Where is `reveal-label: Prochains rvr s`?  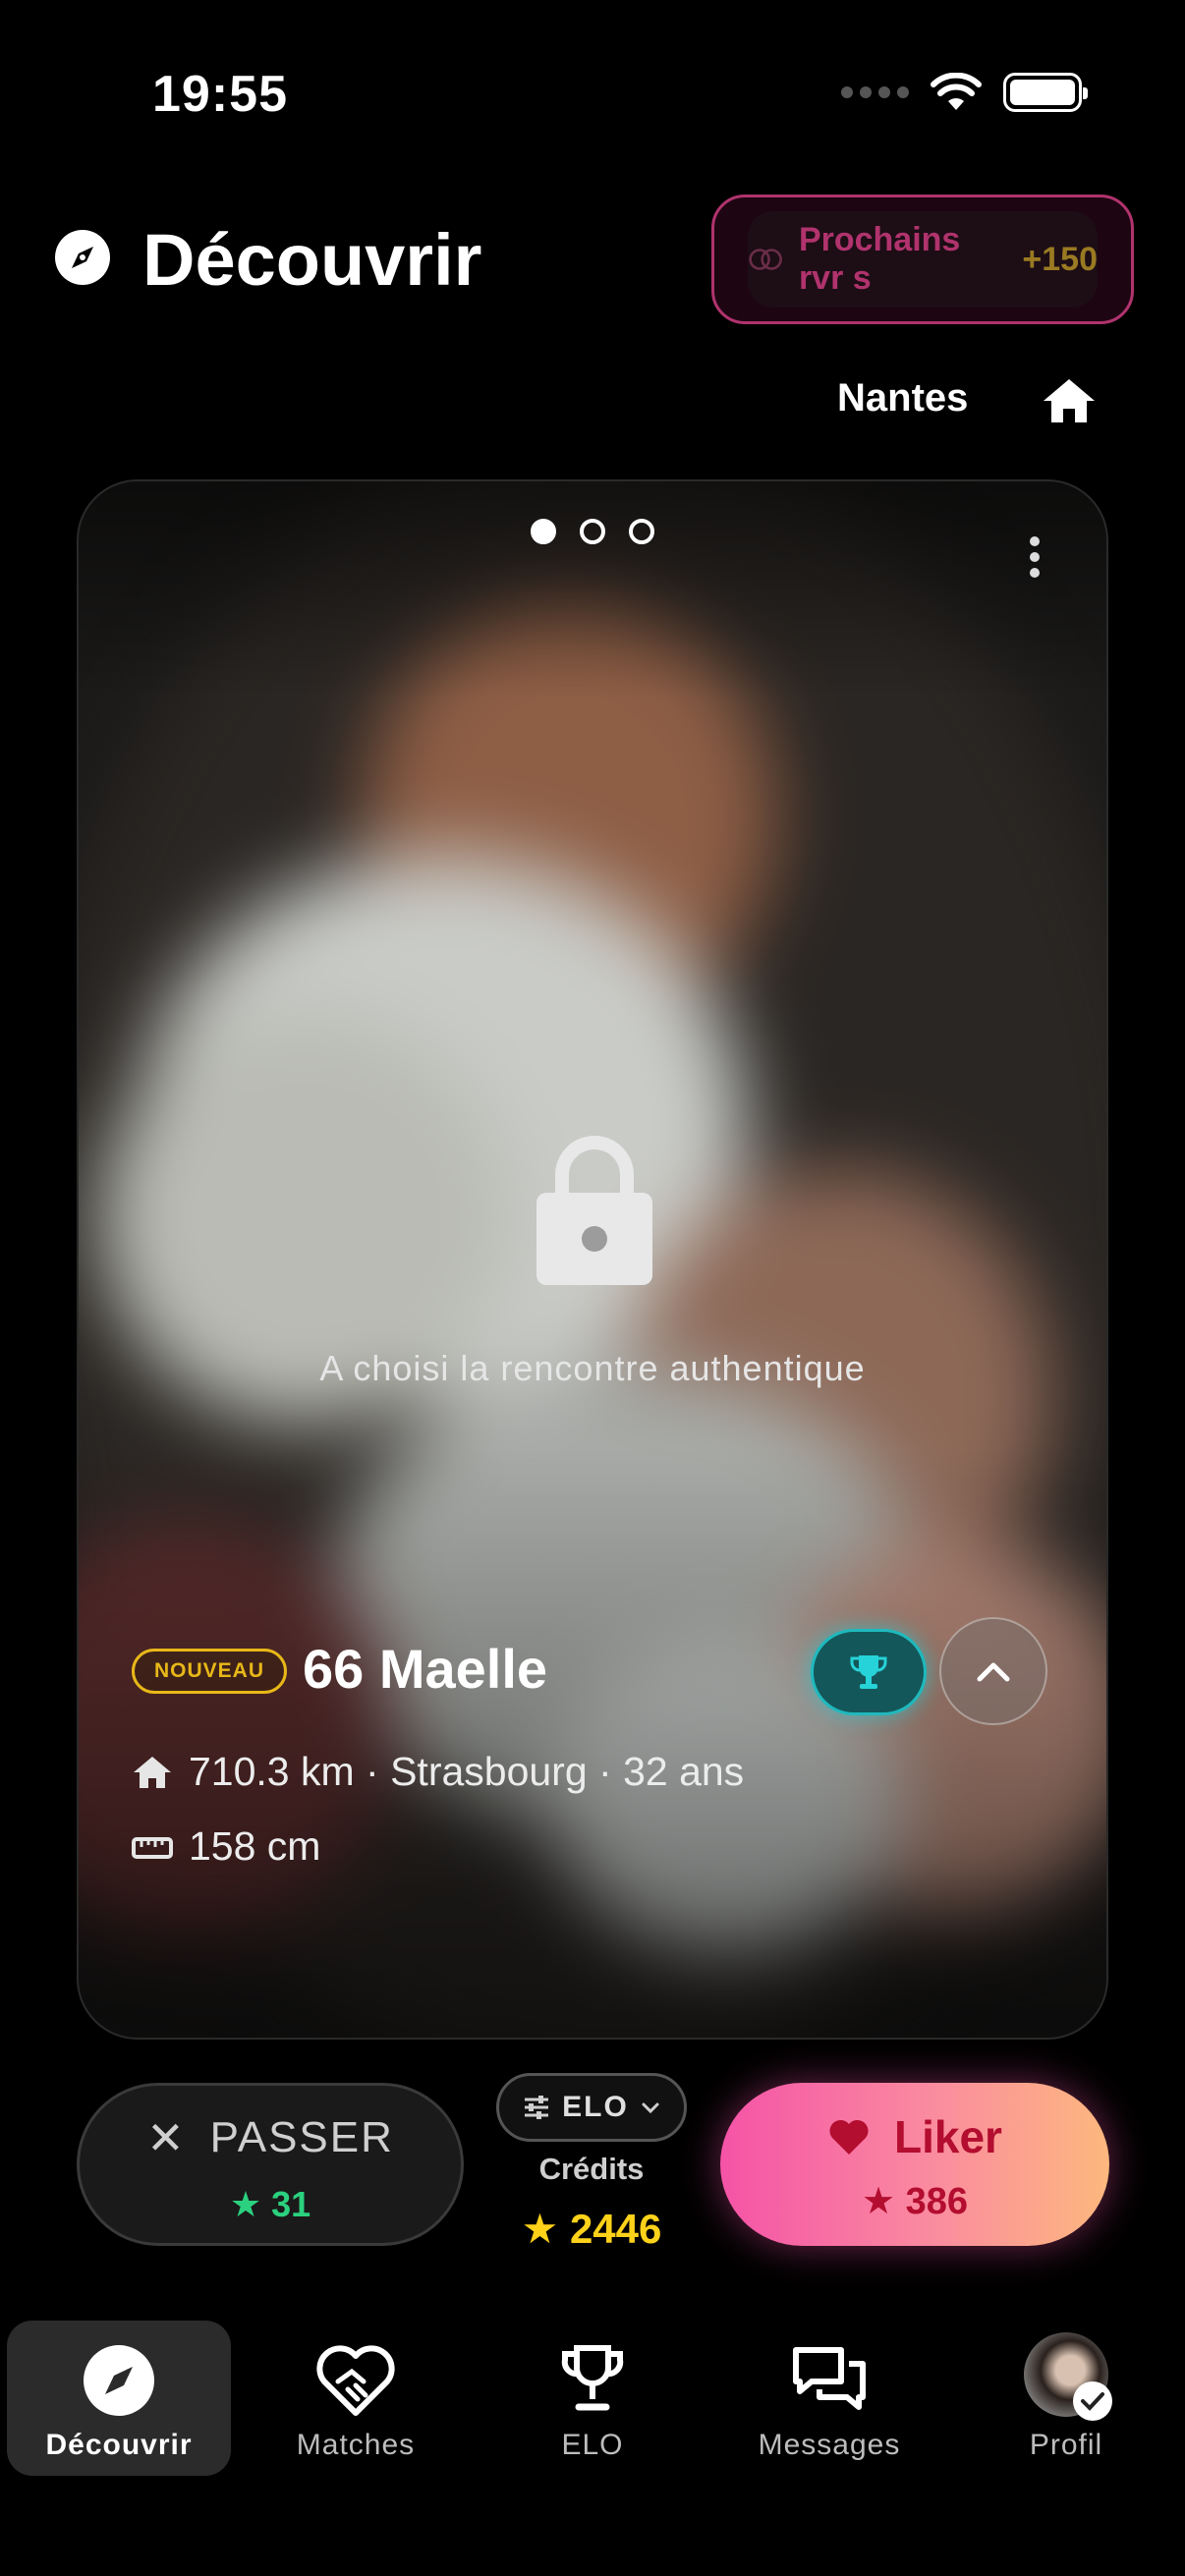 reveal-label: Prochains rvr s is located at coordinates (880, 259).